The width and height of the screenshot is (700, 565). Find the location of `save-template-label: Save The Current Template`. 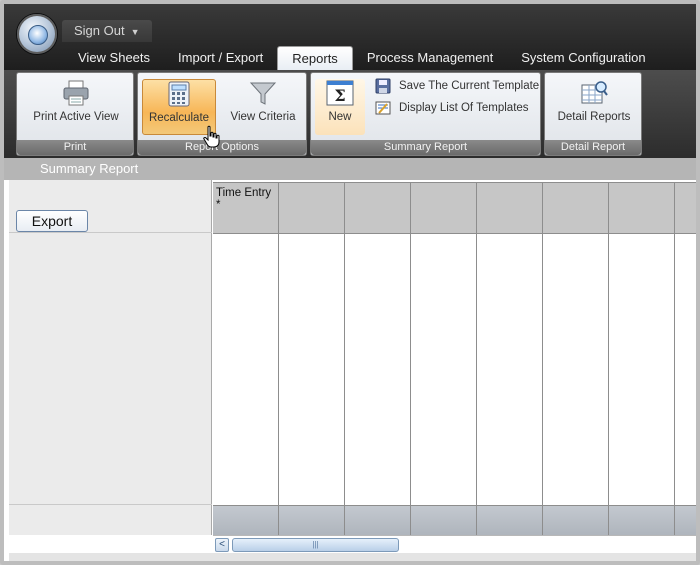

save-template-label: Save The Current Template is located at coordinates (469, 86).